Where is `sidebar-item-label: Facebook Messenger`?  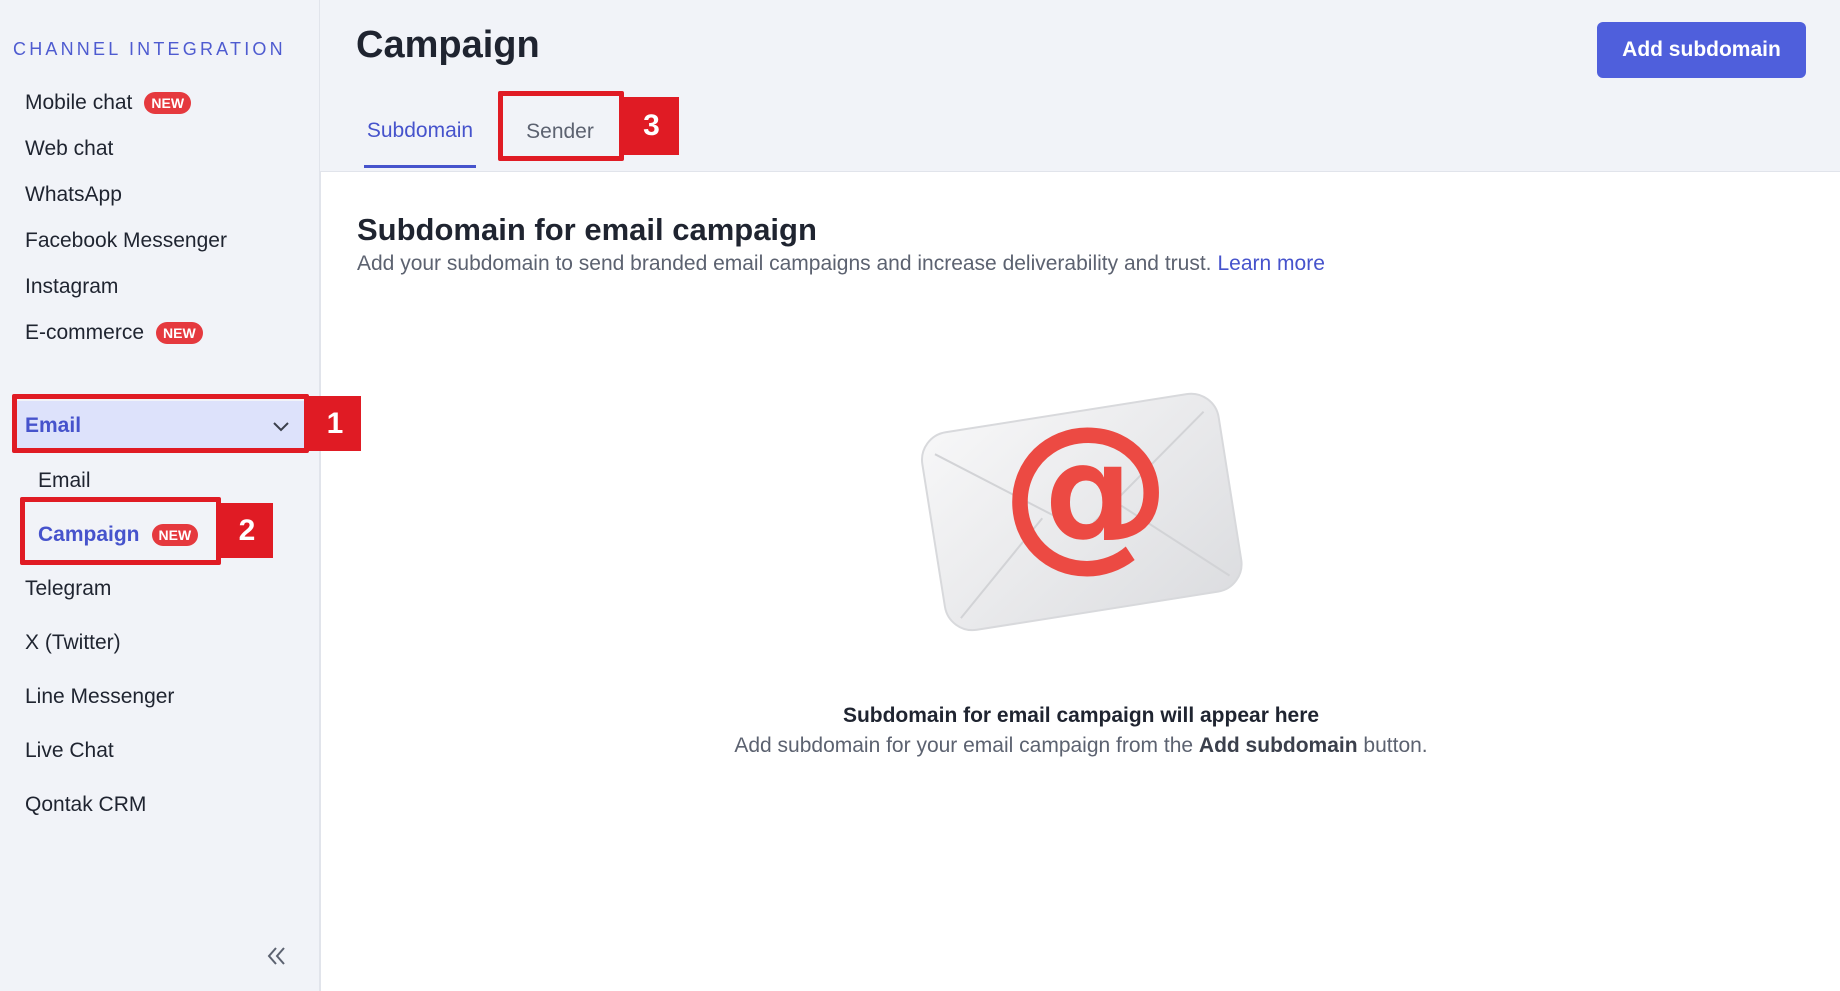
sidebar-item-label: Facebook Messenger is located at coordinates (126, 240).